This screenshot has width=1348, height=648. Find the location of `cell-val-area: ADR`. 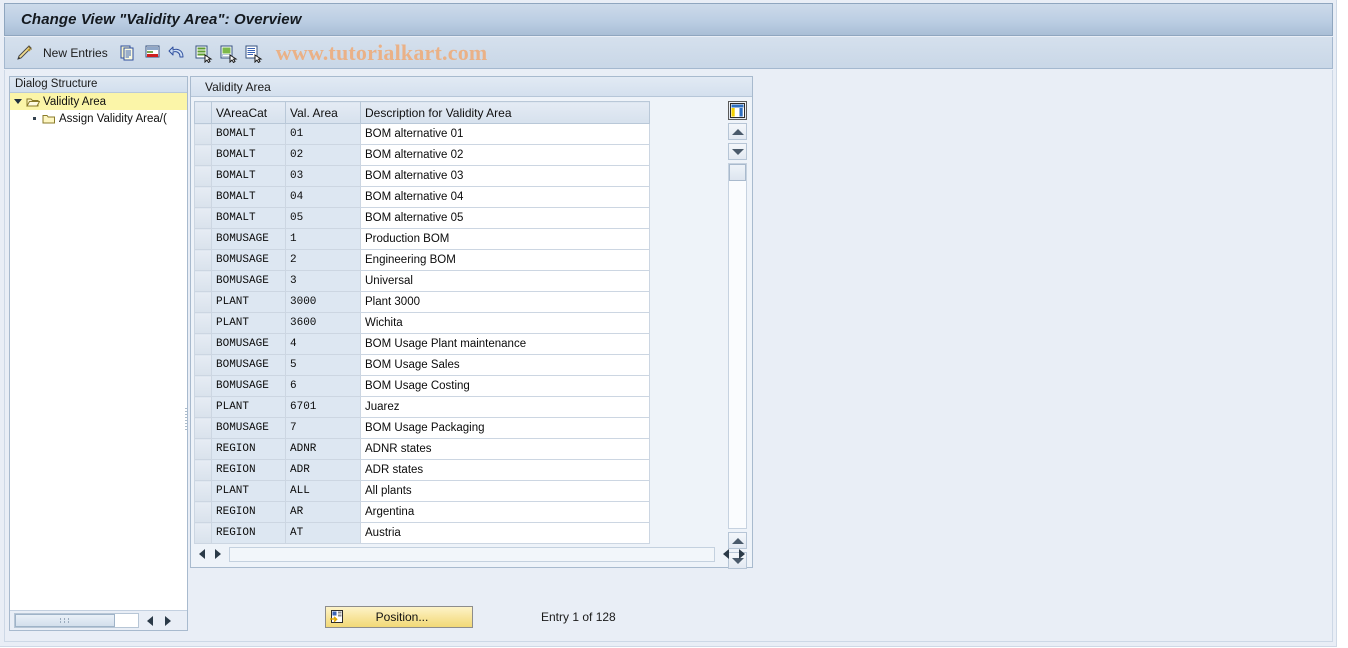

cell-val-area: ADR is located at coordinates (323, 470).